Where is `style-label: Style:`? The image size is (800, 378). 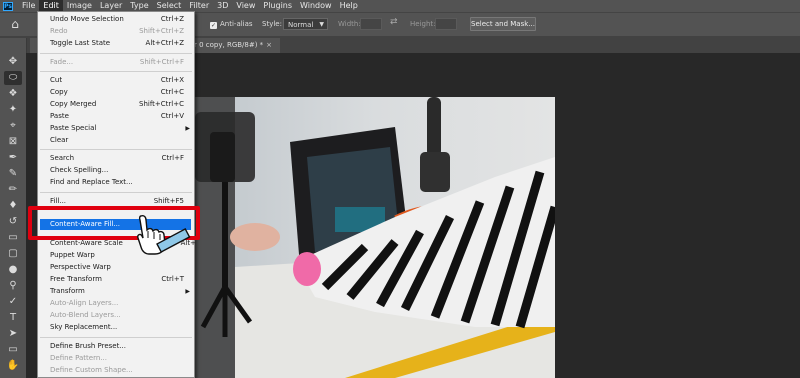 style-label: Style: is located at coordinates (272, 24).